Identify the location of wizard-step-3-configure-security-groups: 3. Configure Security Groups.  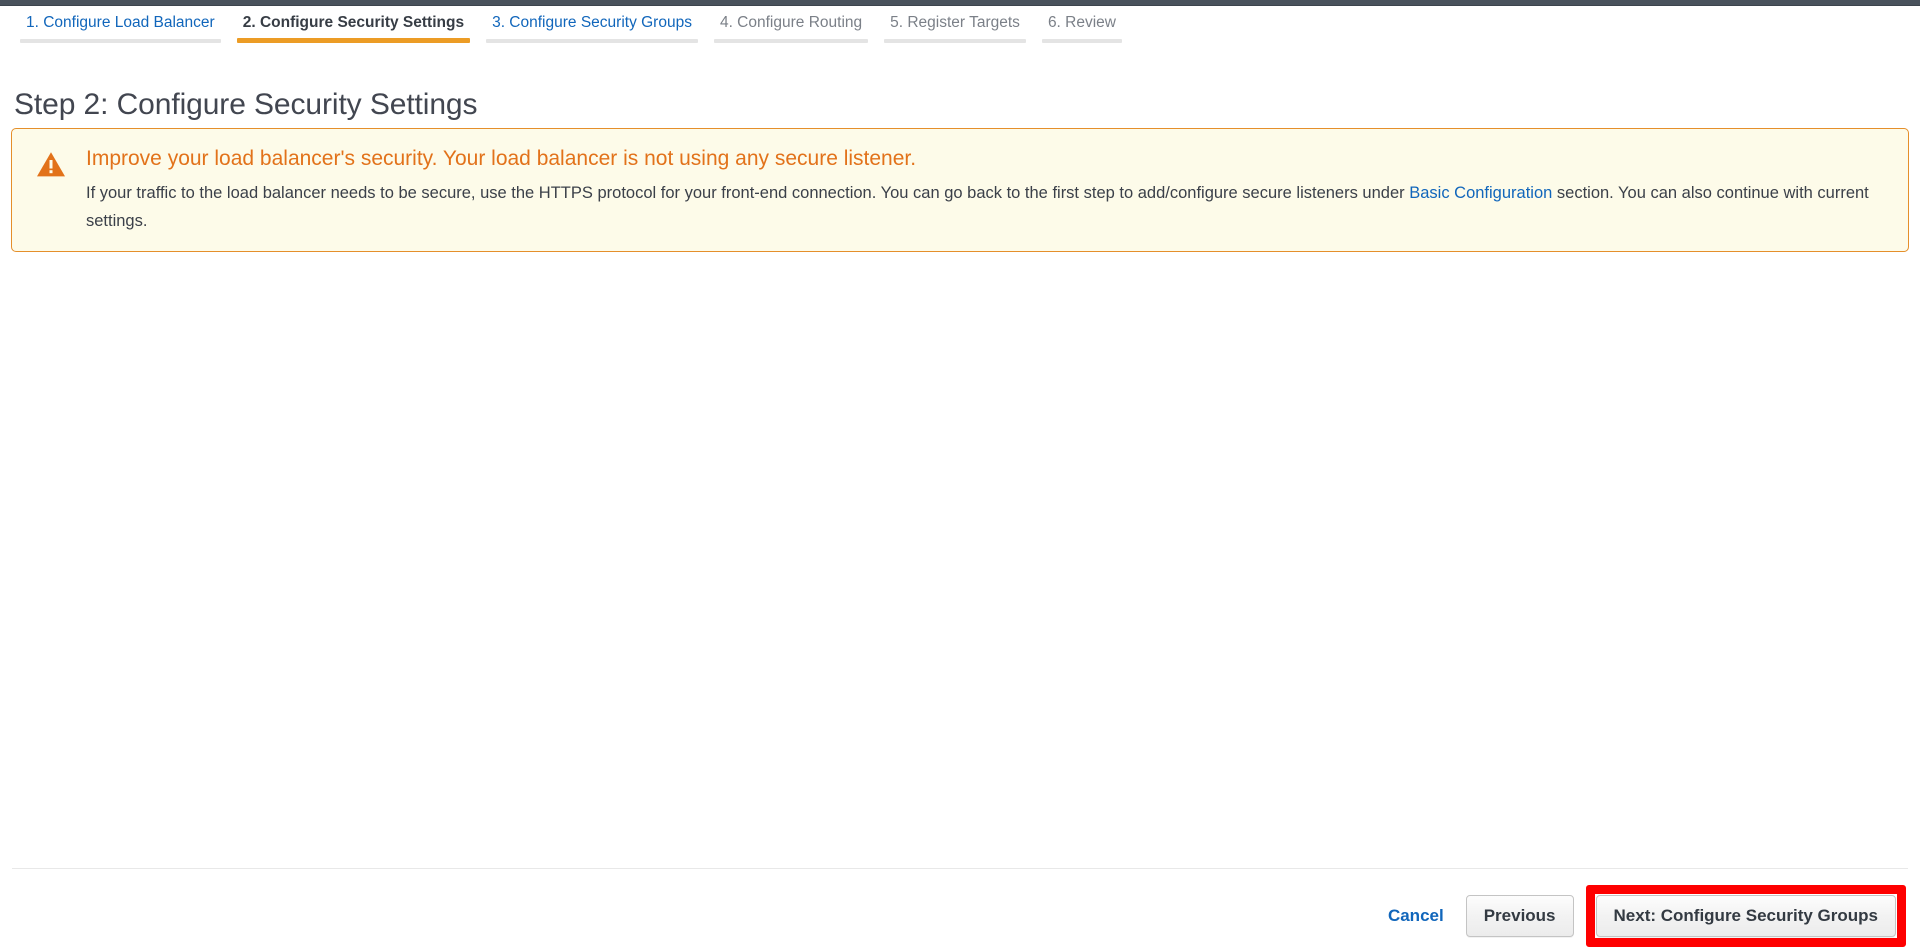
(592, 28).